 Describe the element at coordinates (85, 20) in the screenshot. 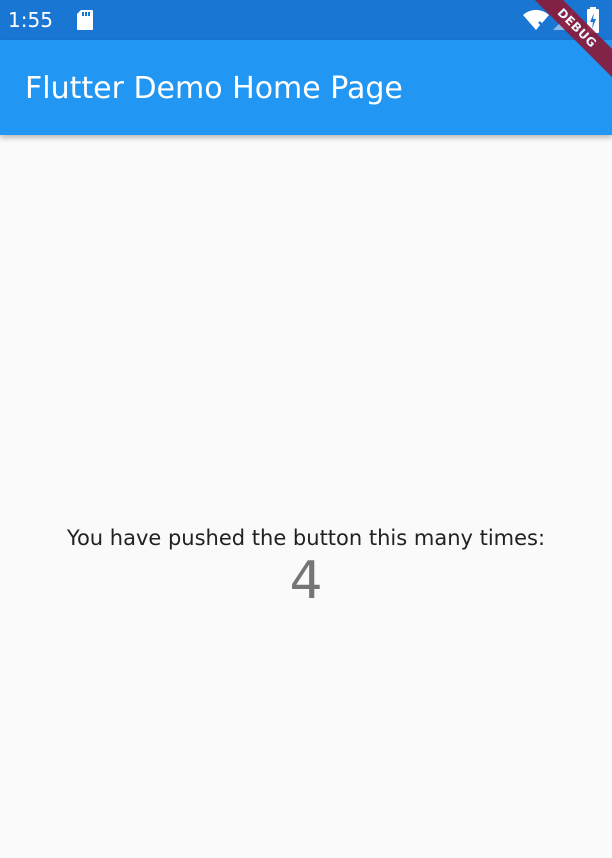

I see `sd-card-icon` at that location.